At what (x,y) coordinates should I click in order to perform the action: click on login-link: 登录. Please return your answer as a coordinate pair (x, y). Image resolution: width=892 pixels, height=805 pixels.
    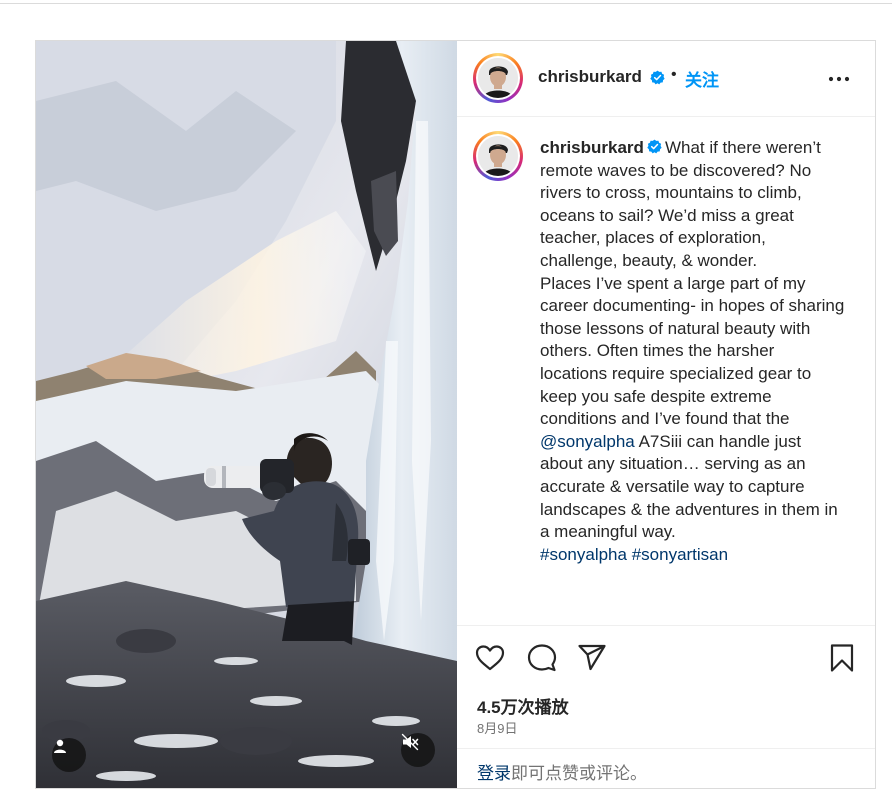
    Looking at the image, I should click on (494, 773).